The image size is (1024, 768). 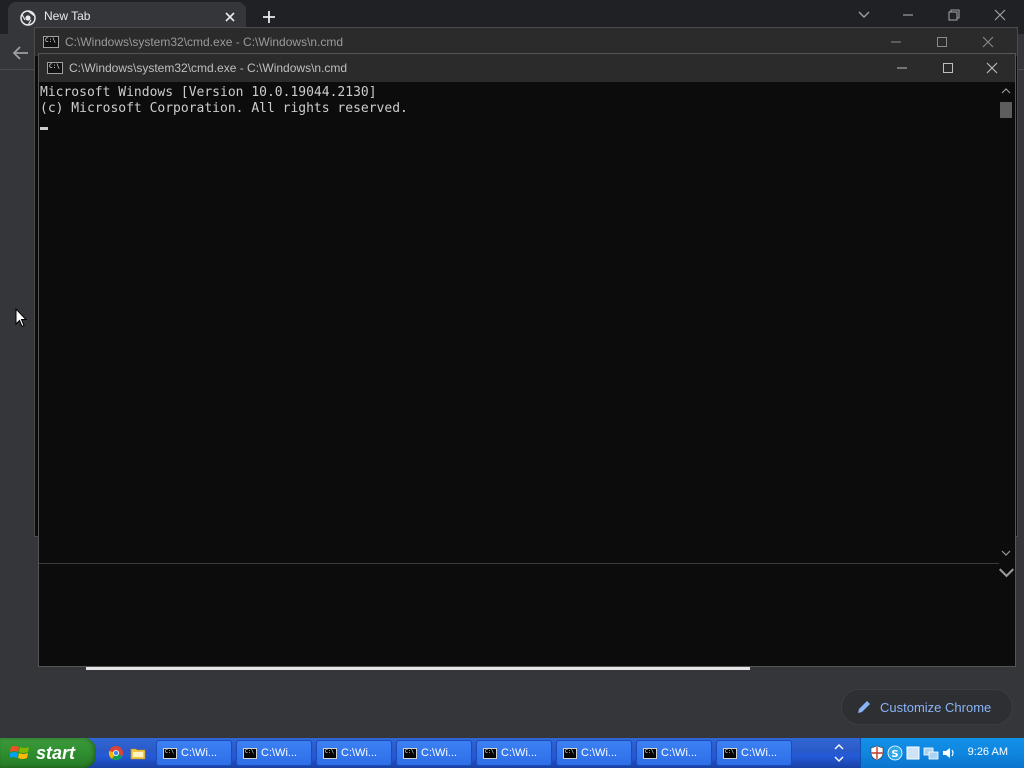 What do you see at coordinates (1006, 110) in the screenshot?
I see `scrollbar-thumb` at bounding box center [1006, 110].